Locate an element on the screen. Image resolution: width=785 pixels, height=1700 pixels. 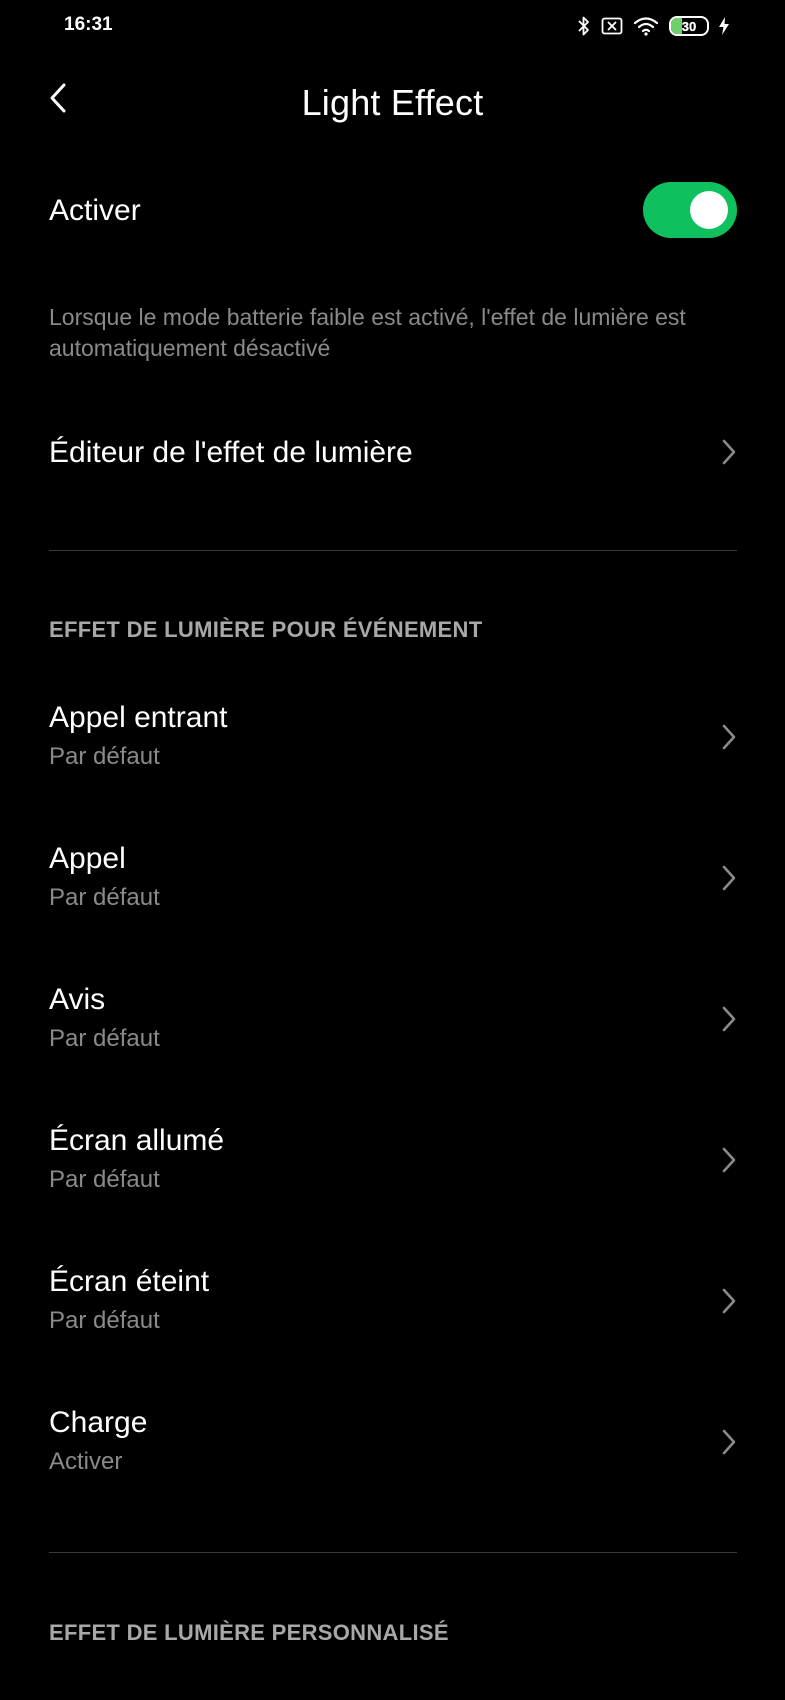
page-title: Light Effect is located at coordinates (392, 102).